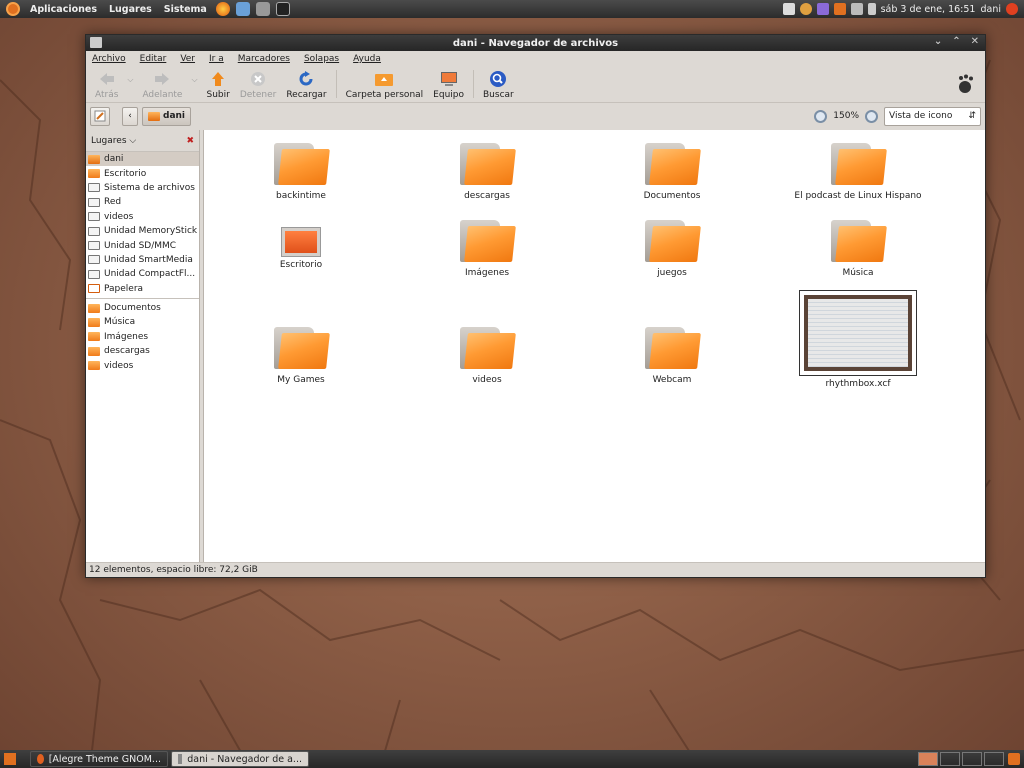  I want to click on up-button: Subir, so click(217, 85).